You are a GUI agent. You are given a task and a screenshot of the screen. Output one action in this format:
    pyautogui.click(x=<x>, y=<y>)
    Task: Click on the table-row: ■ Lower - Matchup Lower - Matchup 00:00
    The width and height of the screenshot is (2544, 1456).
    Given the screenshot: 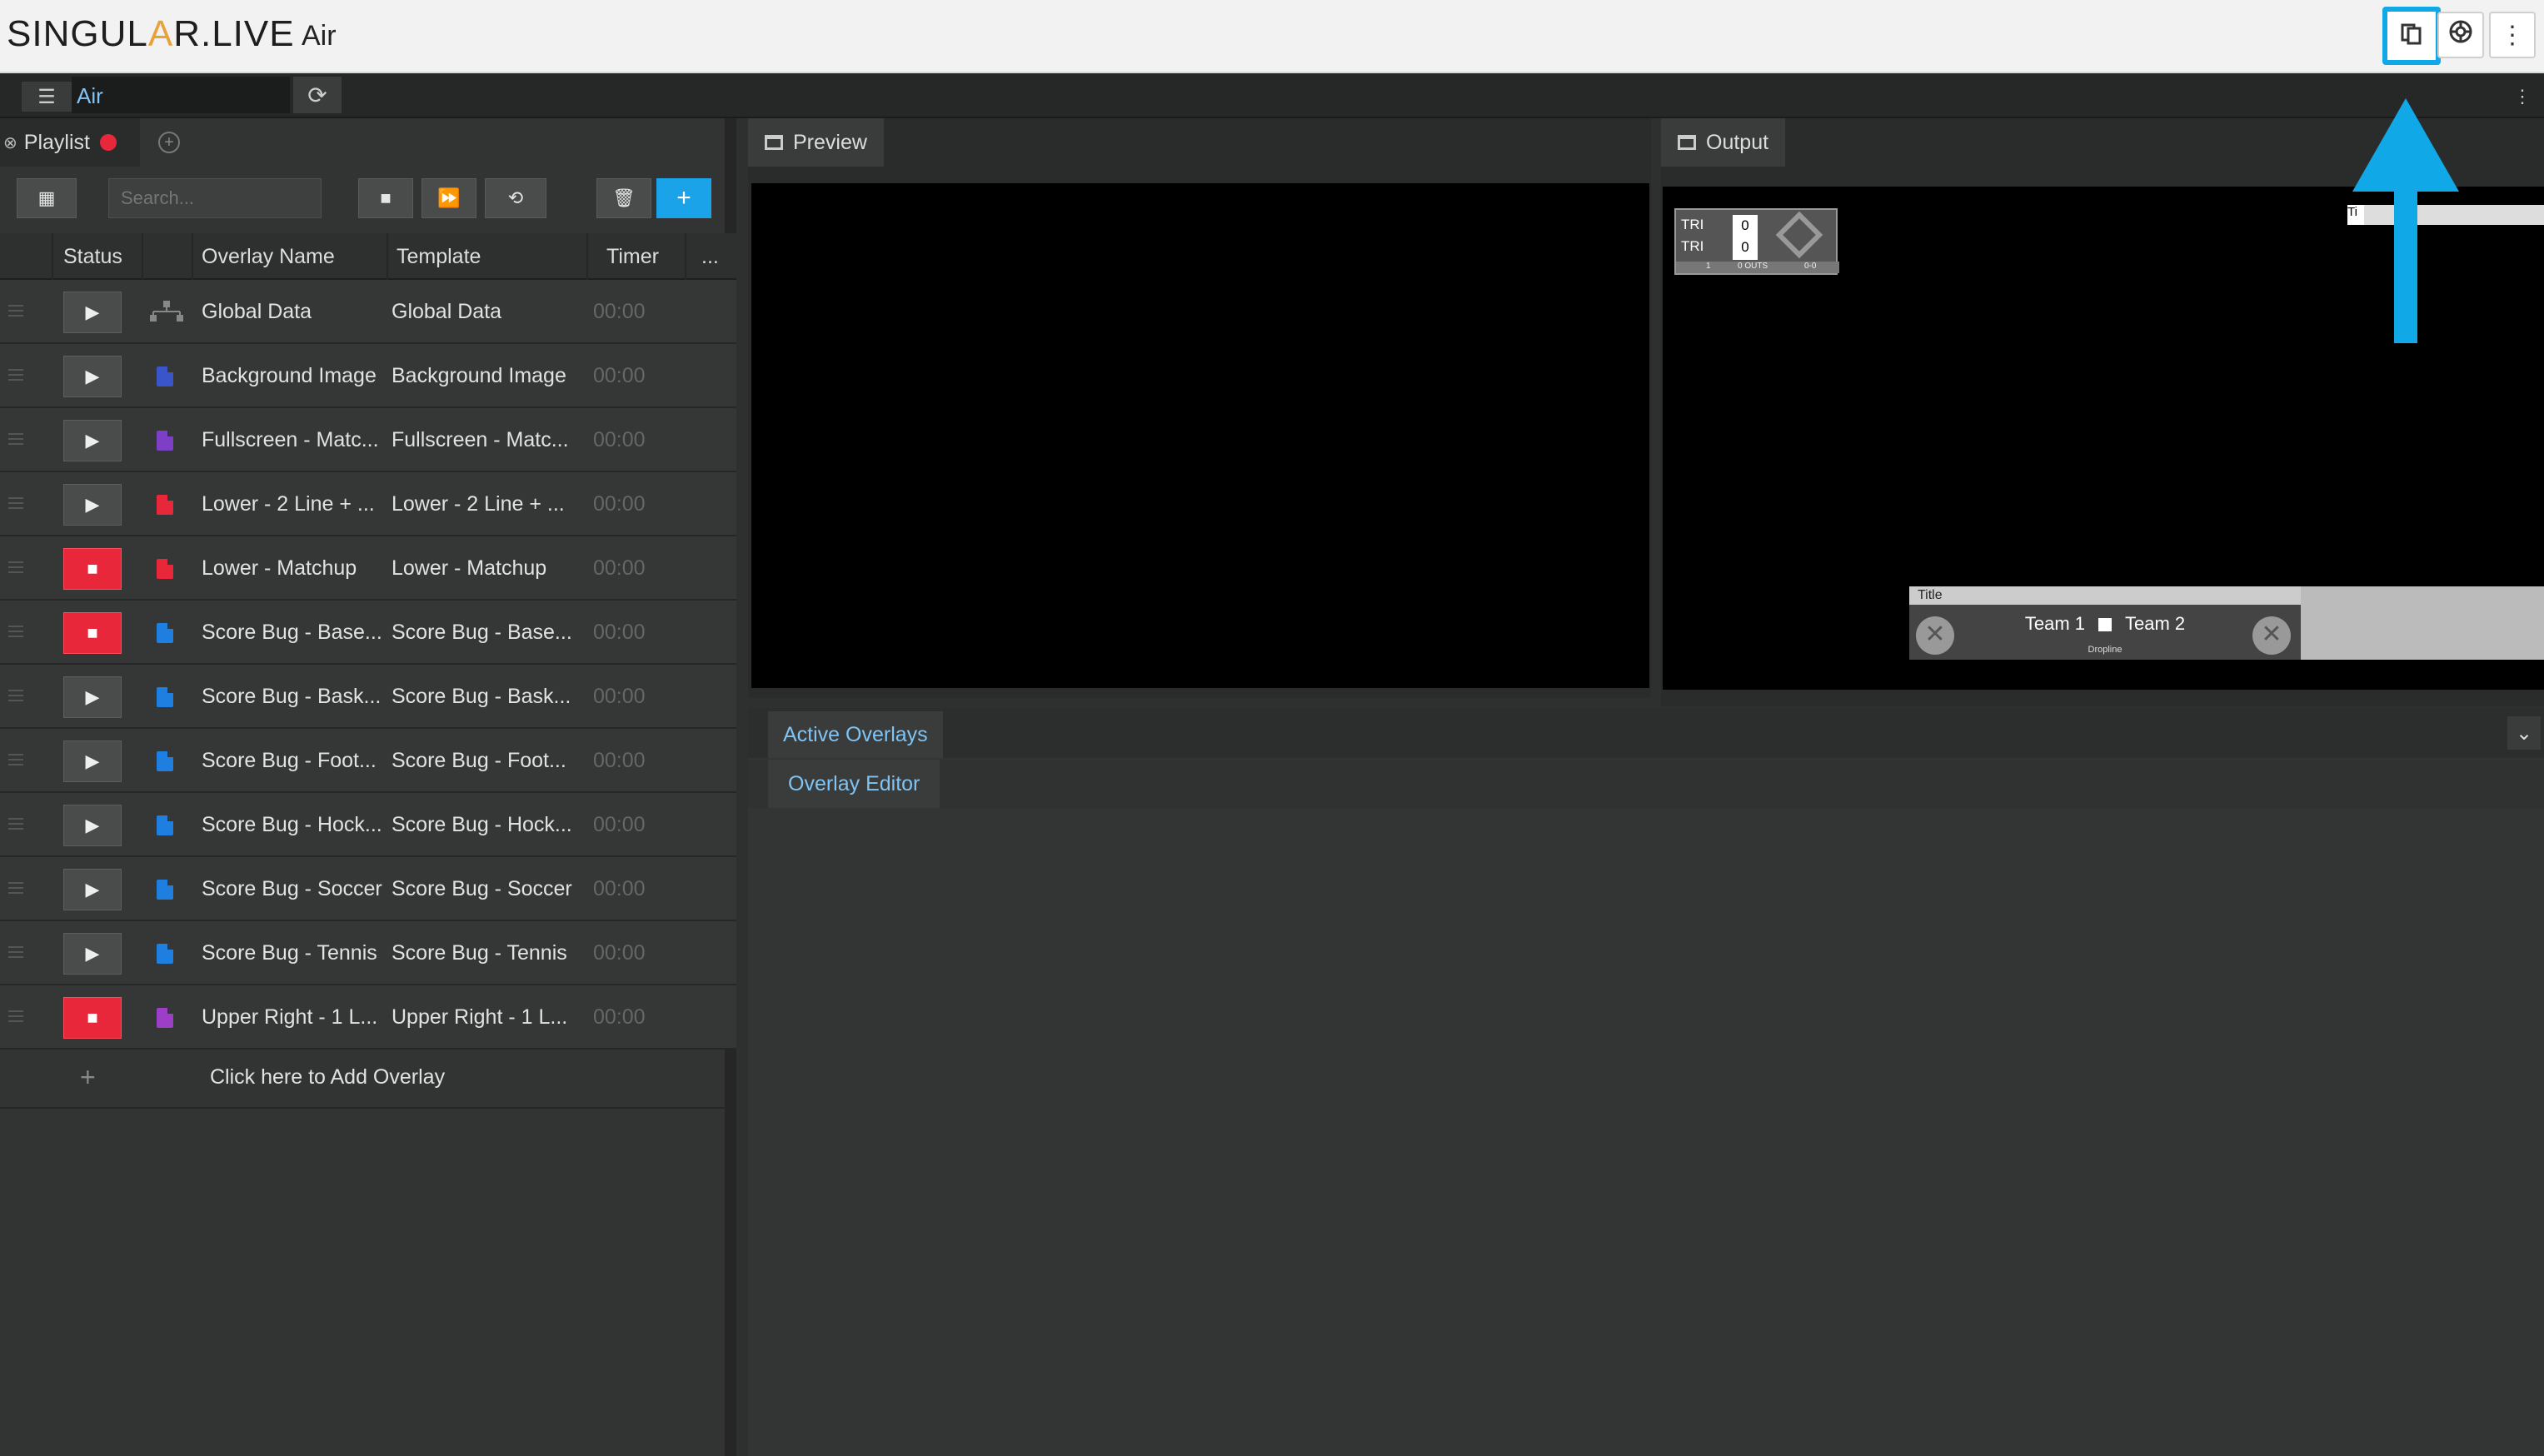 What is the action you would take?
    pyautogui.click(x=368, y=568)
    